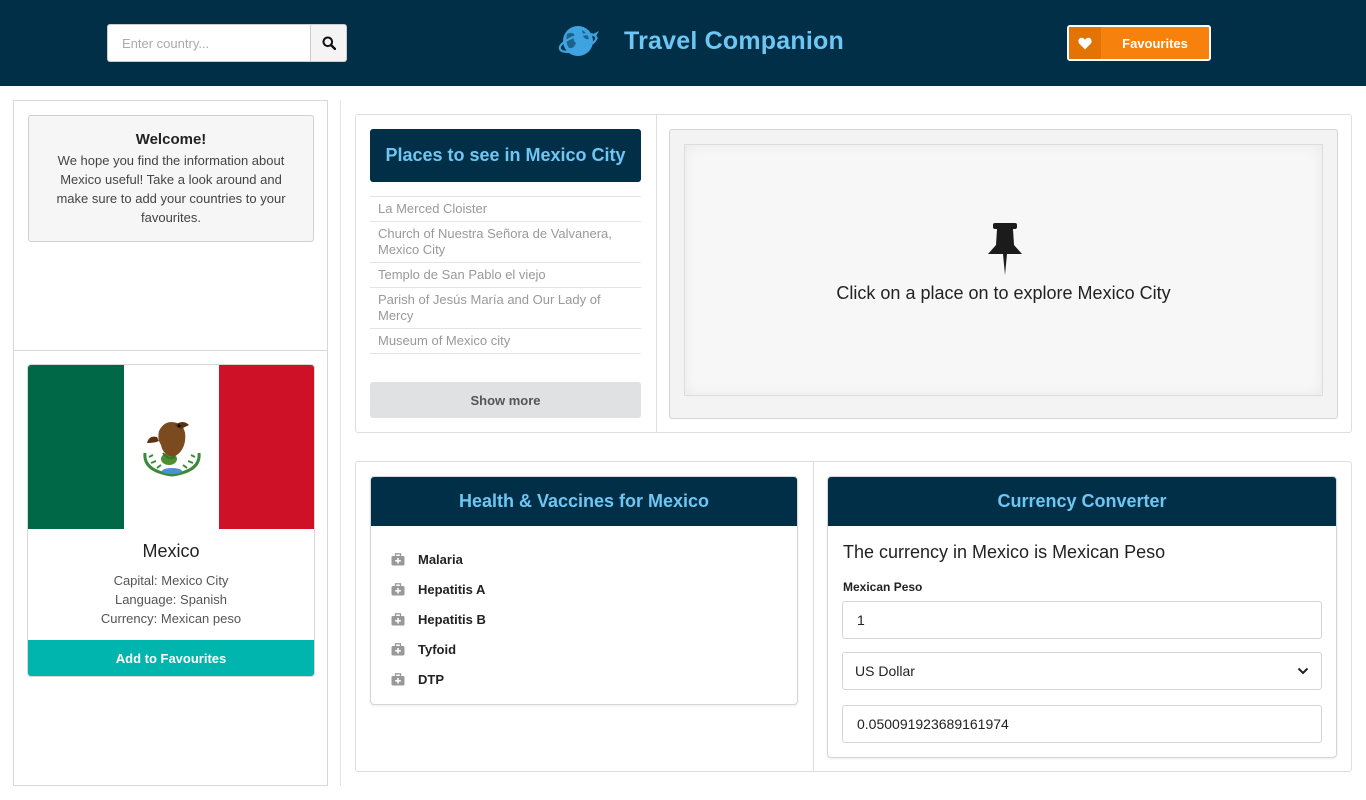  Describe the element at coordinates (594, 559) in the screenshot. I see `vaccine-item: Malaria` at that location.